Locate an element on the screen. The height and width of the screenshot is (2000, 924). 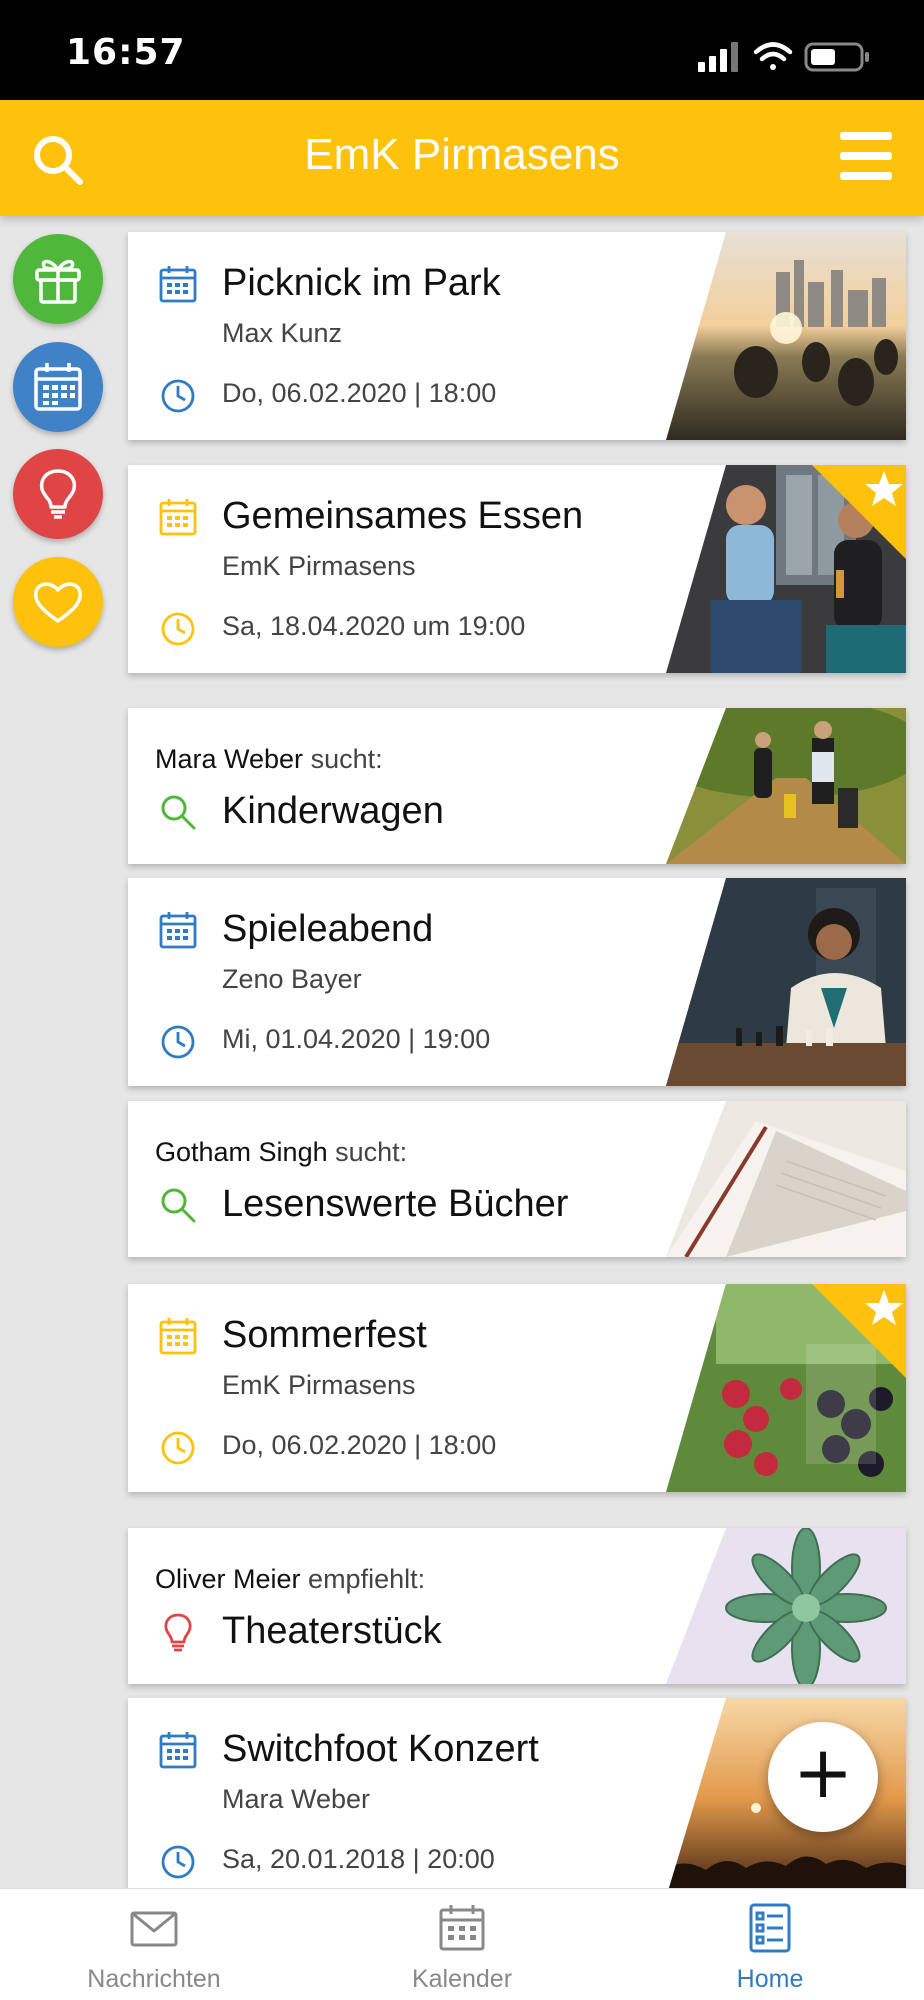
search-request-card: Gotham Singh sucht: Lesenswerte Bücher is located at coordinates (517, 1179).